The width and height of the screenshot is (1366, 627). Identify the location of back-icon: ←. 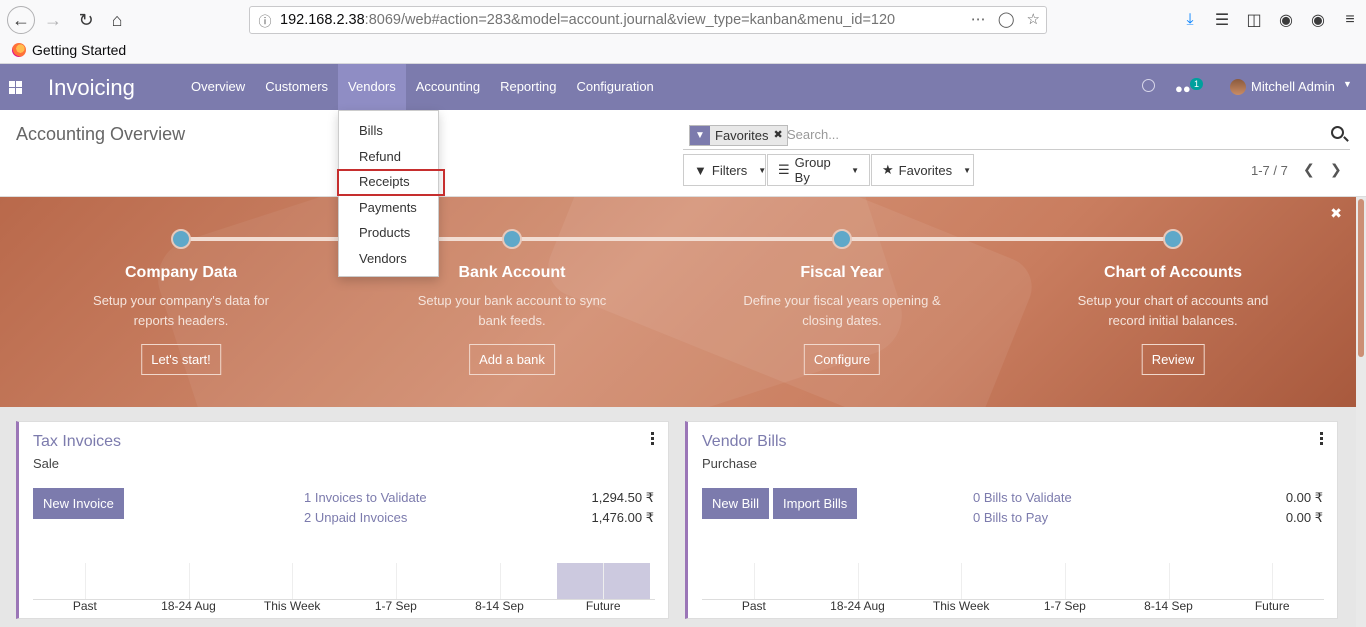
(21, 20).